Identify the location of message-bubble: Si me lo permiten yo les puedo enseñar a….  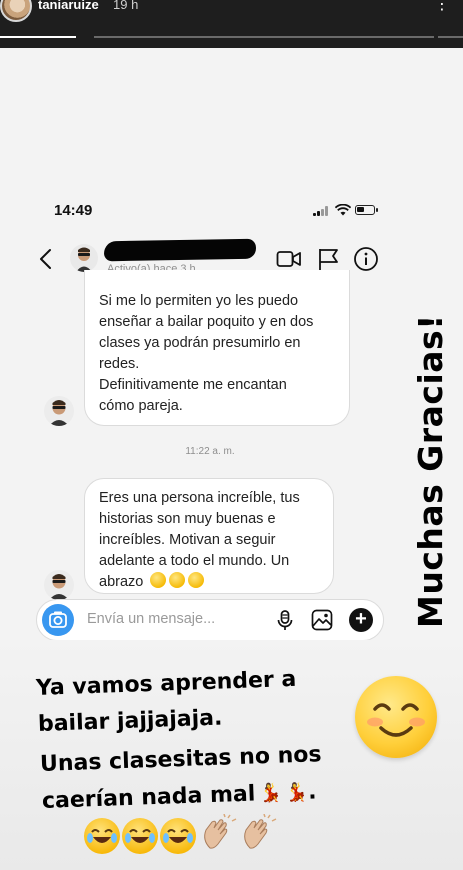
(217, 348).